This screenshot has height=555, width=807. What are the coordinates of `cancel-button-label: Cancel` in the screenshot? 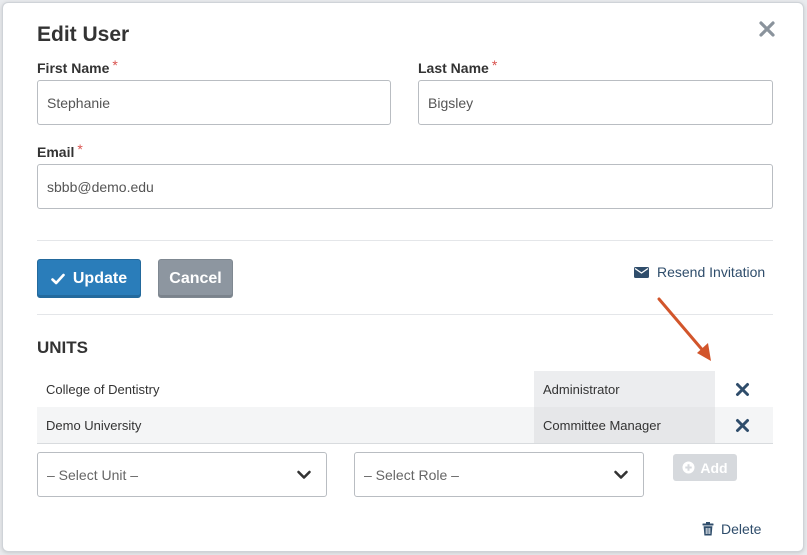 It's located at (195, 278).